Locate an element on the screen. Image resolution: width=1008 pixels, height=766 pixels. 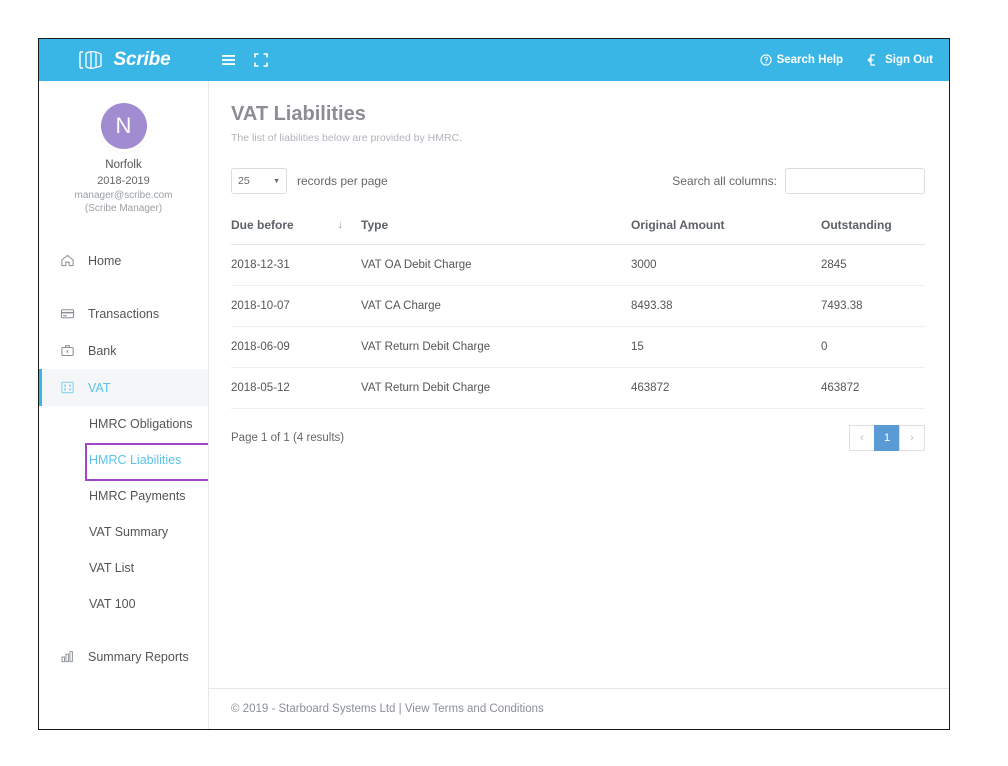
home-icon is located at coordinates (67, 260).